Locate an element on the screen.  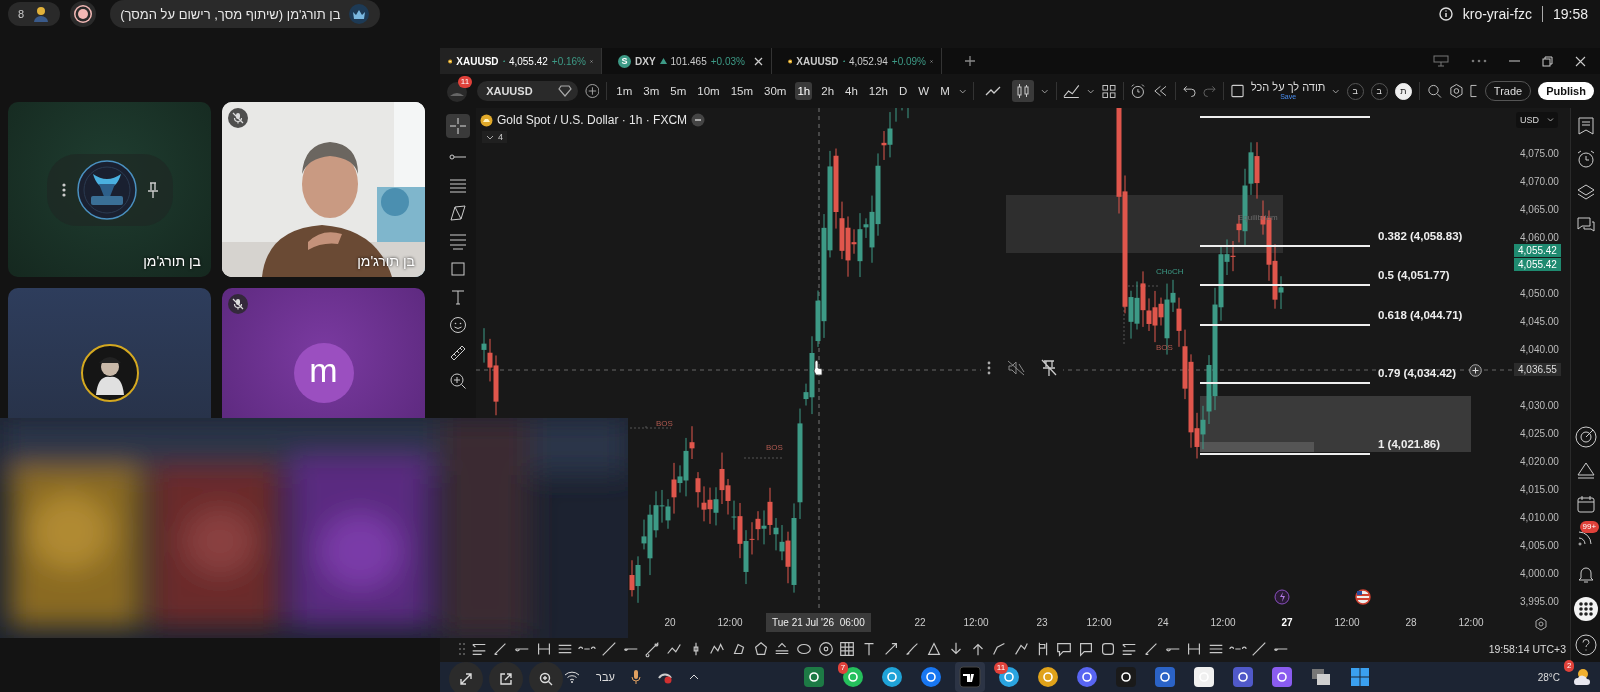
participant-tile is located at coordinates (109, 353).